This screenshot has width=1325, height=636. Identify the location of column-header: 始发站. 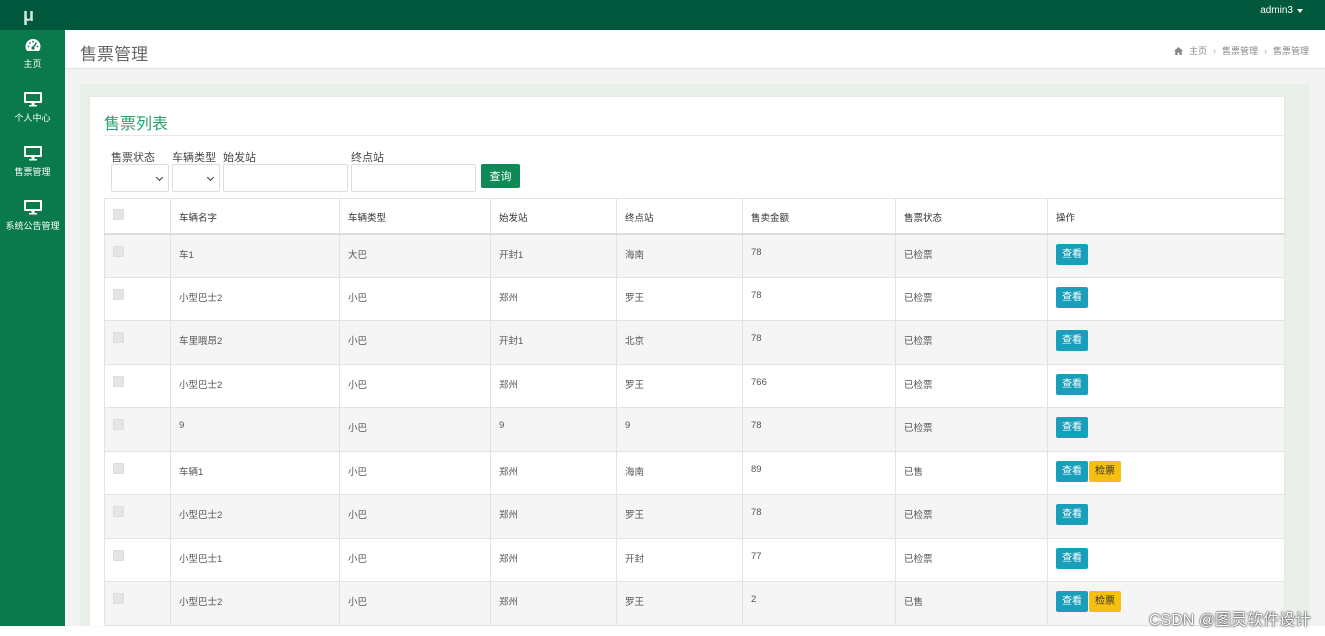
(553, 216).